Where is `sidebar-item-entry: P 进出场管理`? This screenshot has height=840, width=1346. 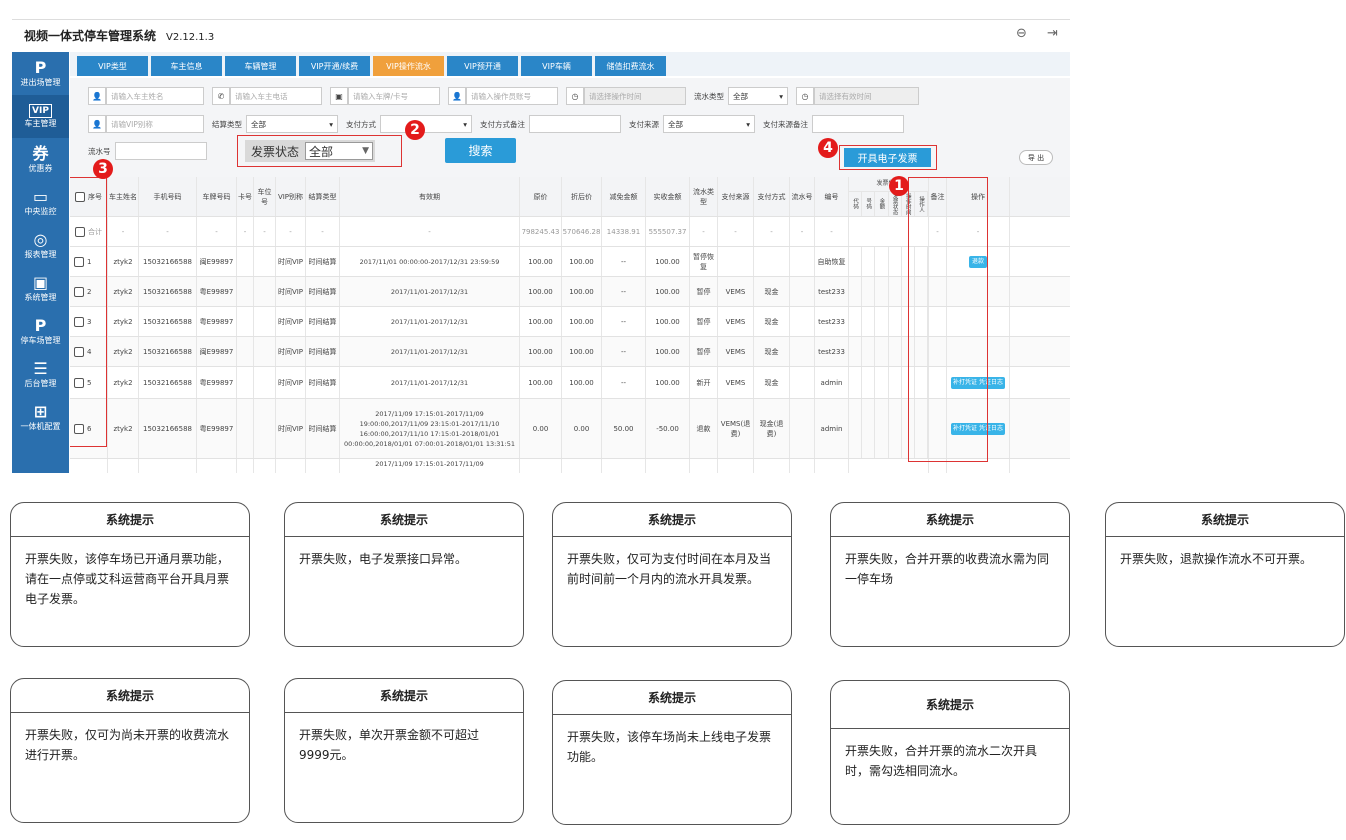
sidebar-item-entry: P 进出场管理 is located at coordinates (40, 73).